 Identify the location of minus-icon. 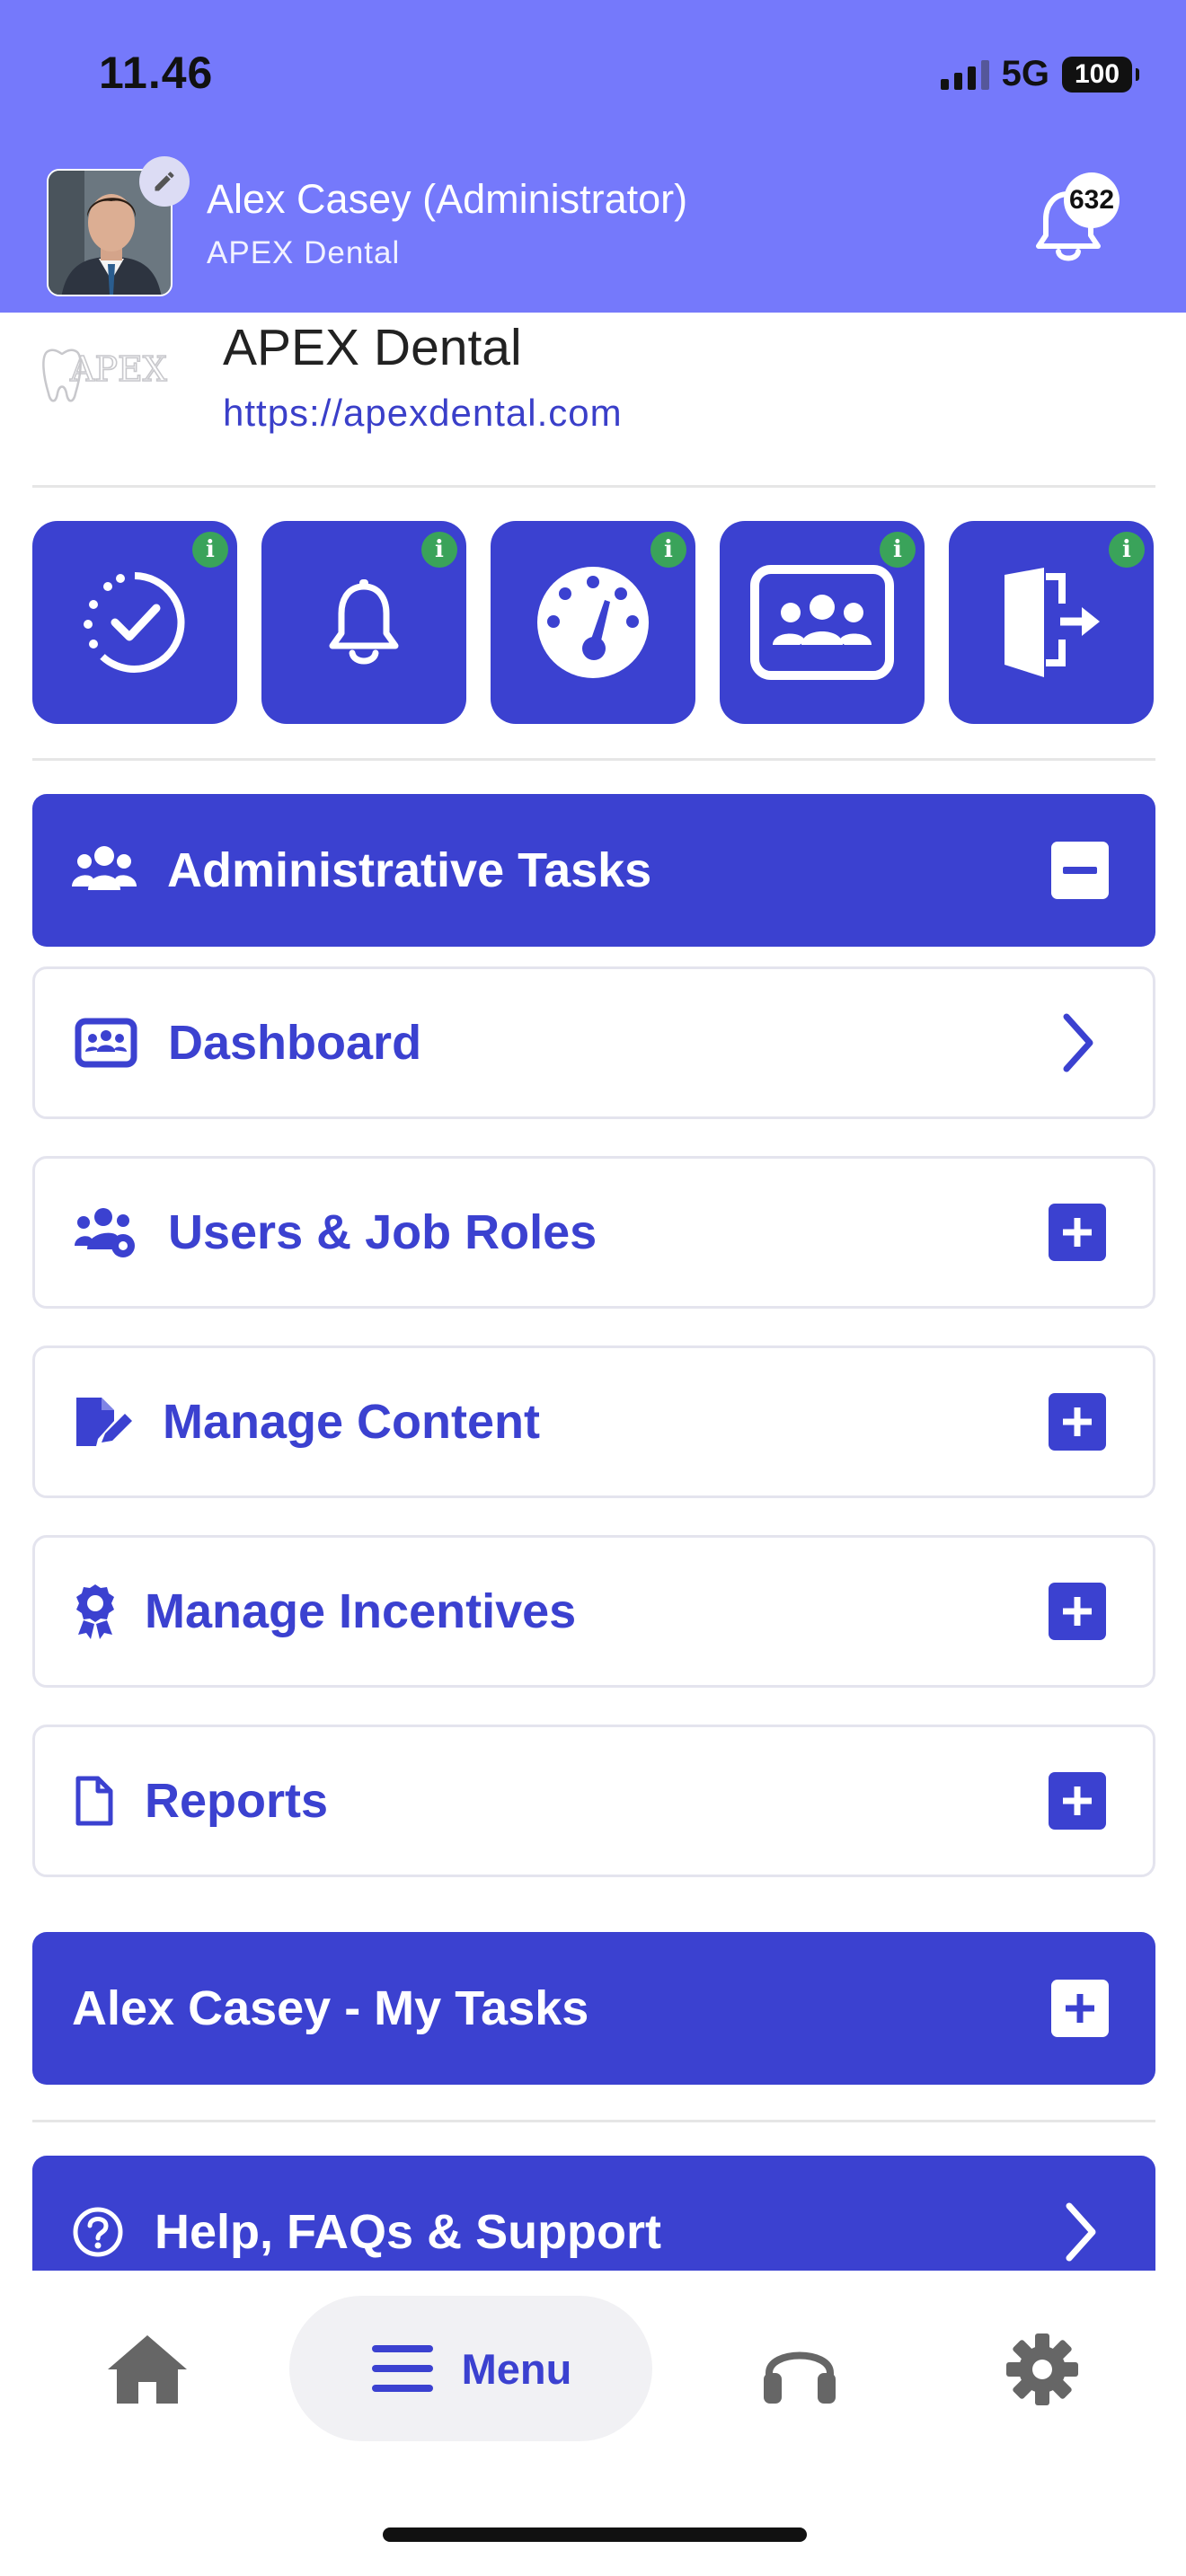
(1080, 870).